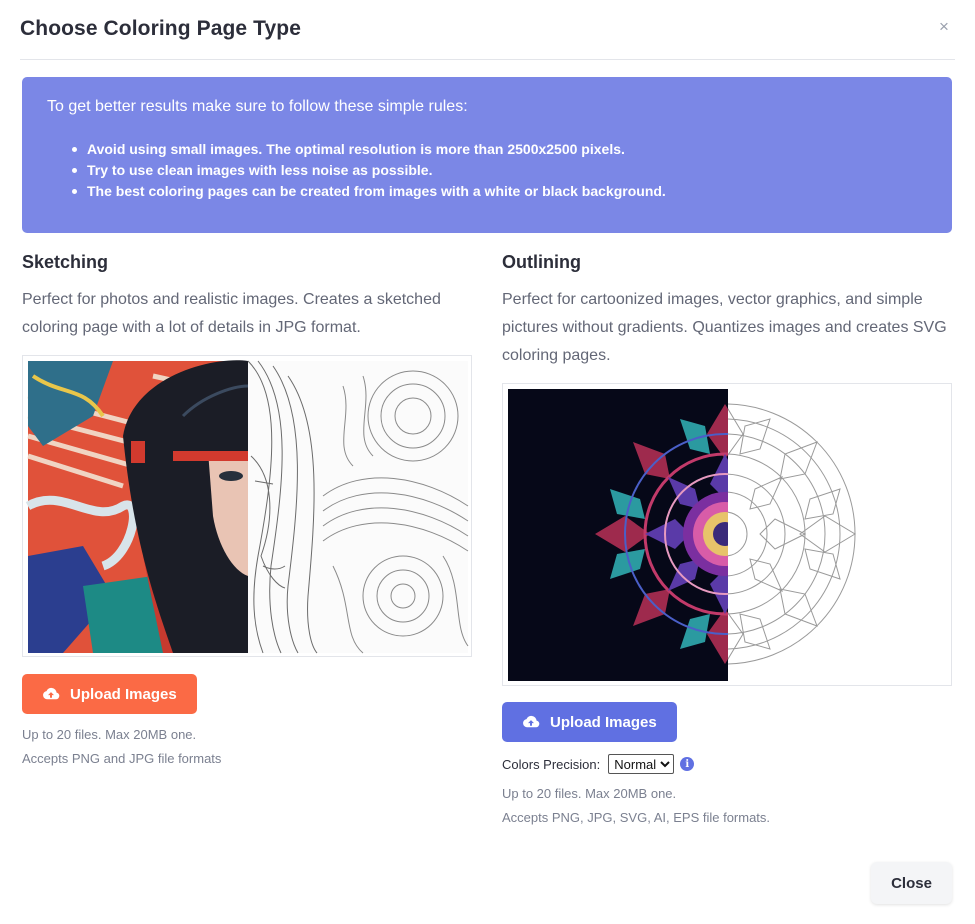  What do you see at coordinates (727, 764) in the screenshot?
I see `colors-precision-row: Colors Precision: Normal i` at bounding box center [727, 764].